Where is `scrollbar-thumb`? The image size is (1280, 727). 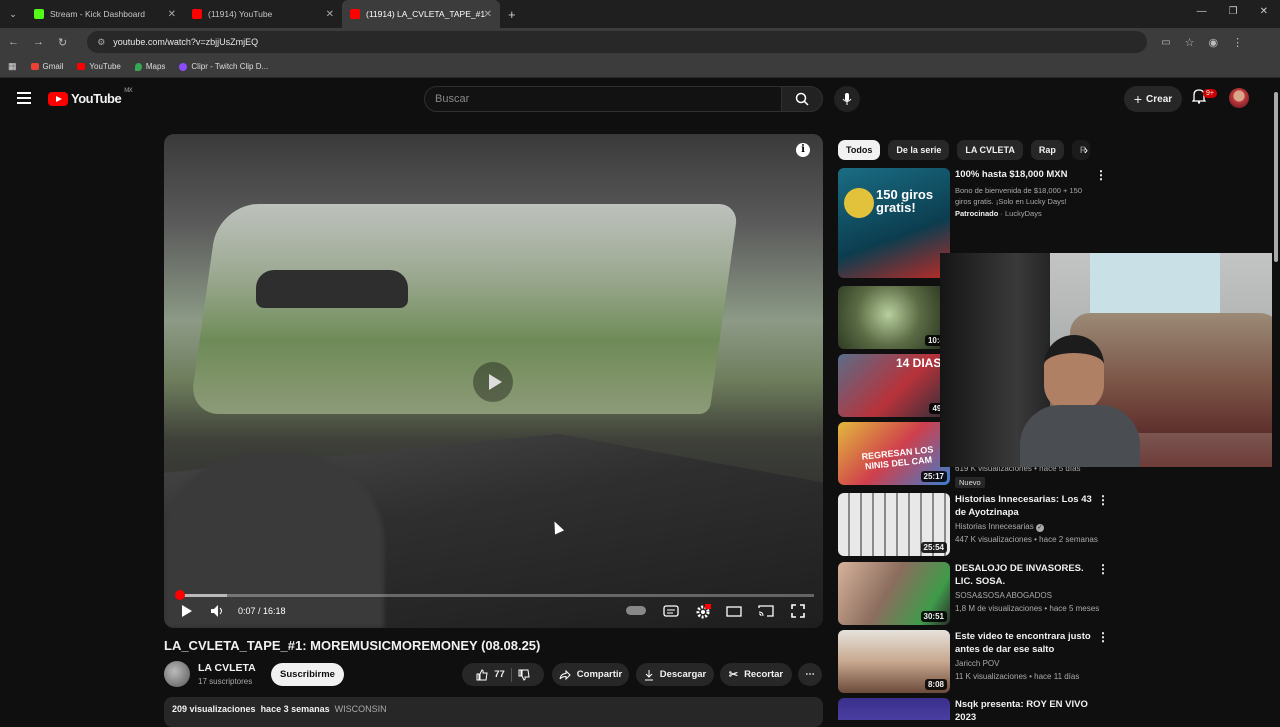
scrollbar-thumb is located at coordinates (1276, 177).